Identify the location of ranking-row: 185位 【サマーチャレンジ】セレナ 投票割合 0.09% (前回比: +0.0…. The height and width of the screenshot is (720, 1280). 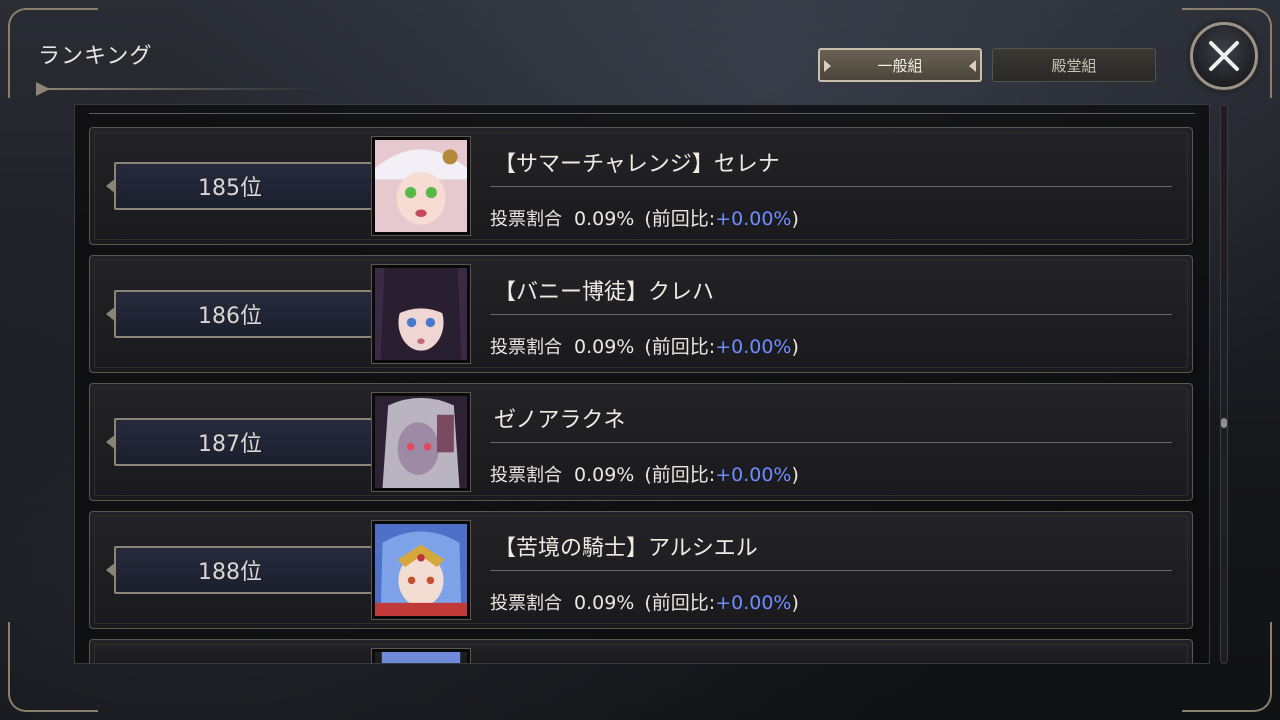
(641, 186).